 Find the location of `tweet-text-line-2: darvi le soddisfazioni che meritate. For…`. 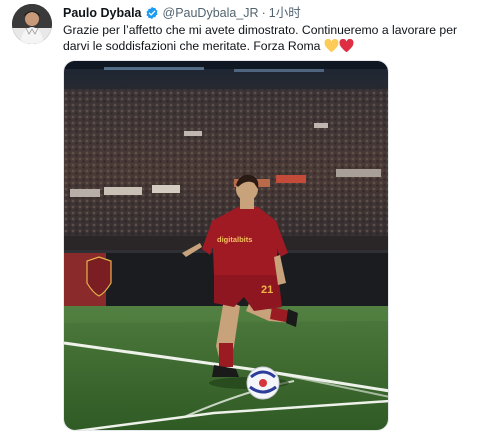

tweet-text-line-2: darvi le soddisfazioni che meritate. For… is located at coordinates (192, 46).